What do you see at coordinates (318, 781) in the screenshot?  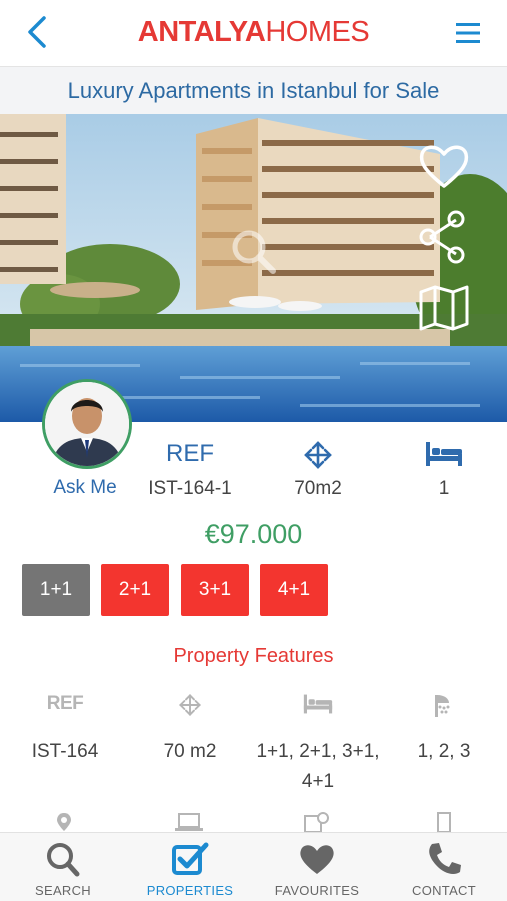 I see `feature-bedrooms-line-2: 4+1` at bounding box center [318, 781].